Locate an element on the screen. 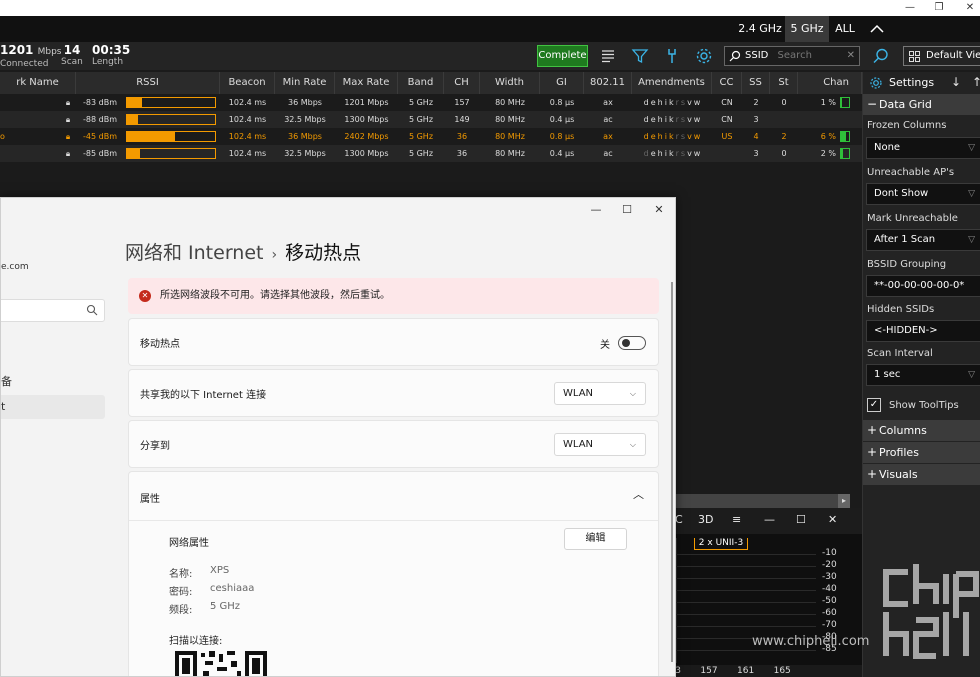  cell-band: 5 GHz is located at coordinates (421, 136).